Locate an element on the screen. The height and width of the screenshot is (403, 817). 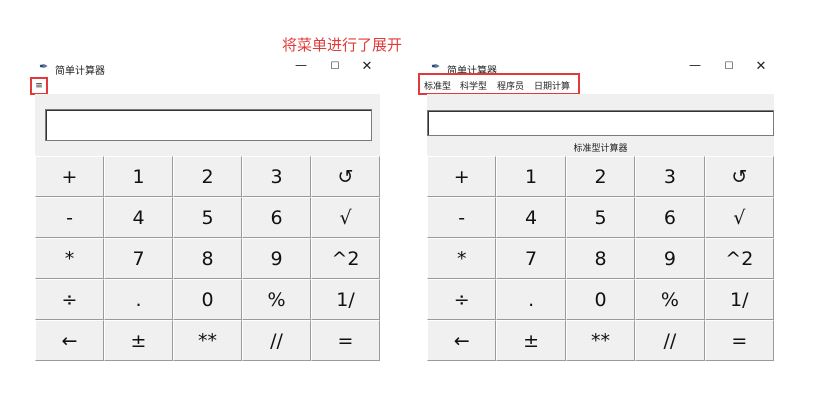
mode-subtitle: 标准型计算器 is located at coordinates (600, 149).